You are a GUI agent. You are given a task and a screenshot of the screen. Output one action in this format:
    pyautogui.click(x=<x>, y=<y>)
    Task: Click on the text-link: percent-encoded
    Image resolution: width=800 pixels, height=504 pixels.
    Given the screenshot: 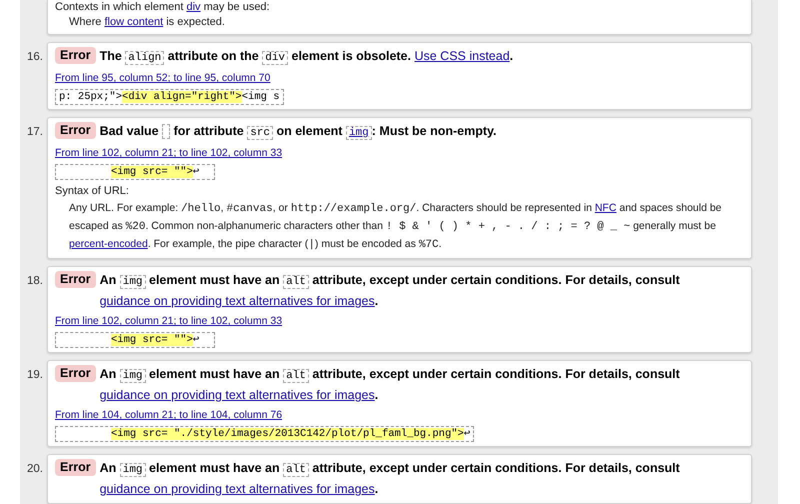 What is the action you would take?
    pyautogui.click(x=108, y=244)
    